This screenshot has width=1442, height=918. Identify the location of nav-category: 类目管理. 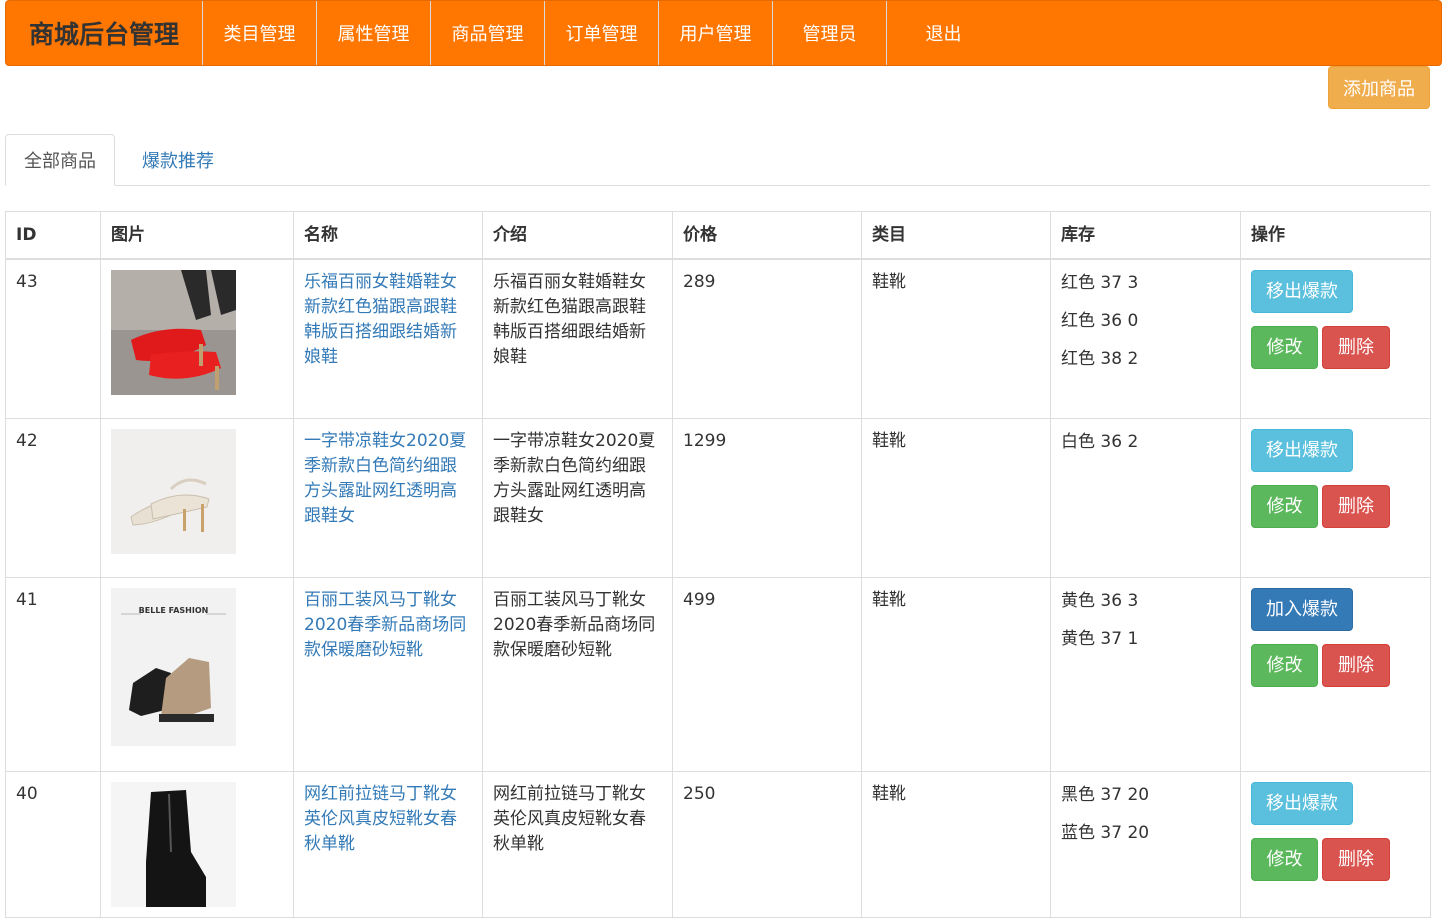
(260, 33).